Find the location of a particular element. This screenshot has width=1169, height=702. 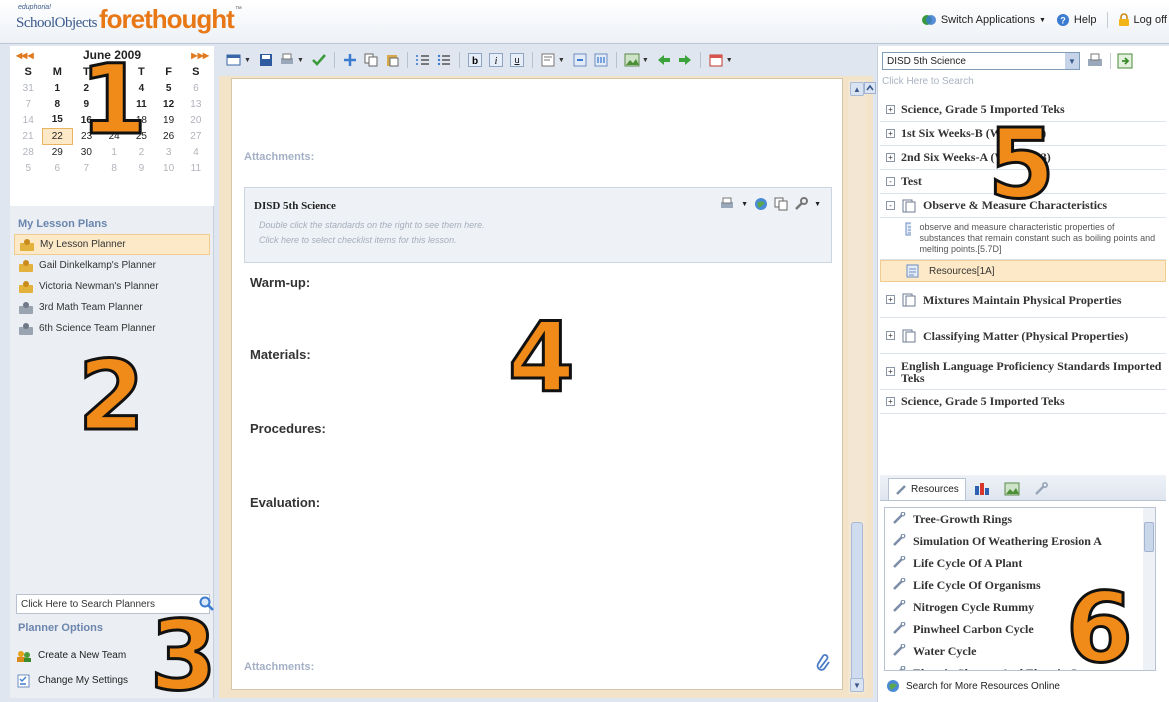

calendar-day: 18 is located at coordinates (141, 120).